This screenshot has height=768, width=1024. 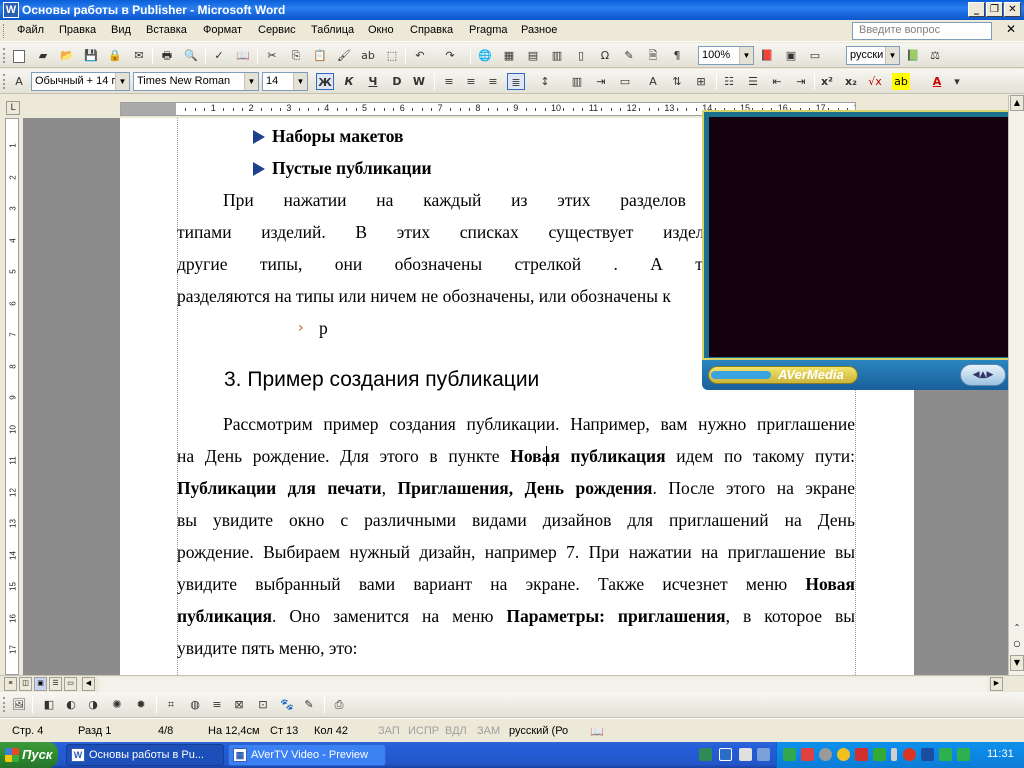 What do you see at coordinates (80, 81) in the screenshot?
I see `style-combo: Обычный + 14 г ▼` at bounding box center [80, 81].